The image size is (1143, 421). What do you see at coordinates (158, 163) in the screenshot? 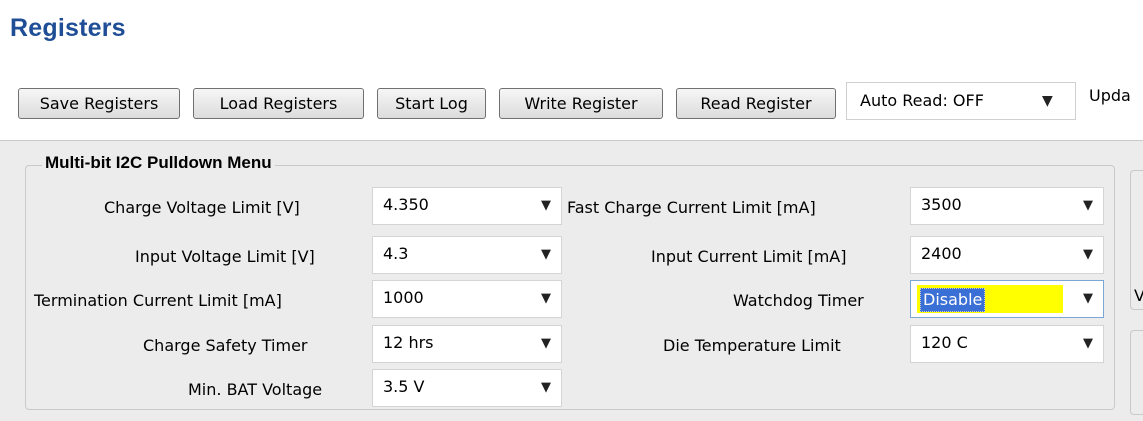
I see `group-title: Multi-bit I2C Pulldown Menu` at bounding box center [158, 163].